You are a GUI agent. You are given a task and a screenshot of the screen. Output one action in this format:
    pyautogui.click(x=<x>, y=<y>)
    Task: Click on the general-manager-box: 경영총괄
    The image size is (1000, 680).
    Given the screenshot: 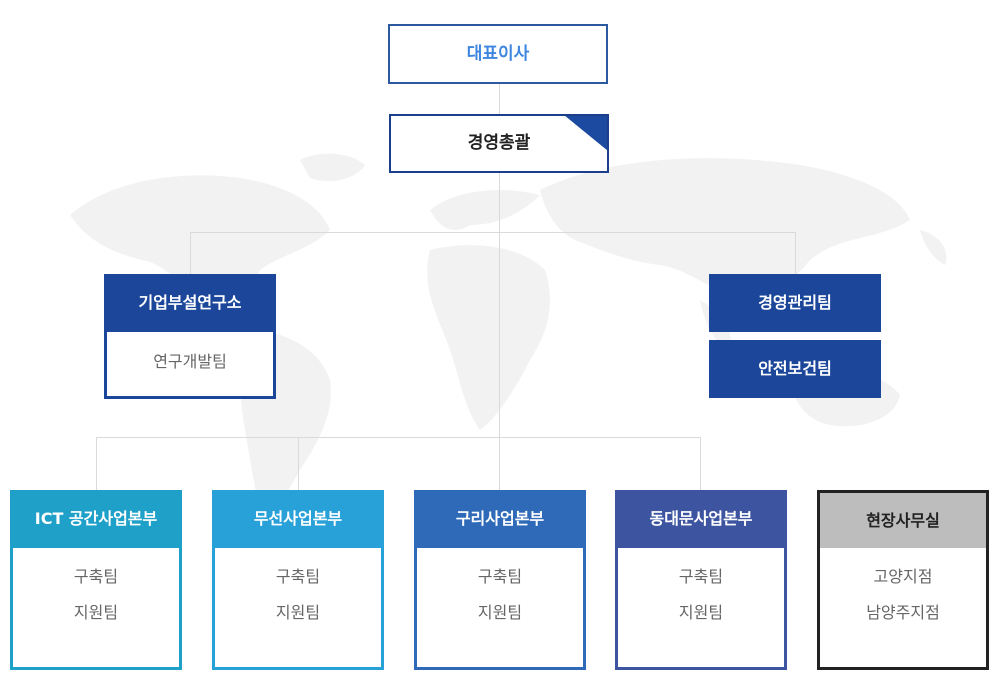 What is the action you would take?
    pyautogui.click(x=499, y=143)
    